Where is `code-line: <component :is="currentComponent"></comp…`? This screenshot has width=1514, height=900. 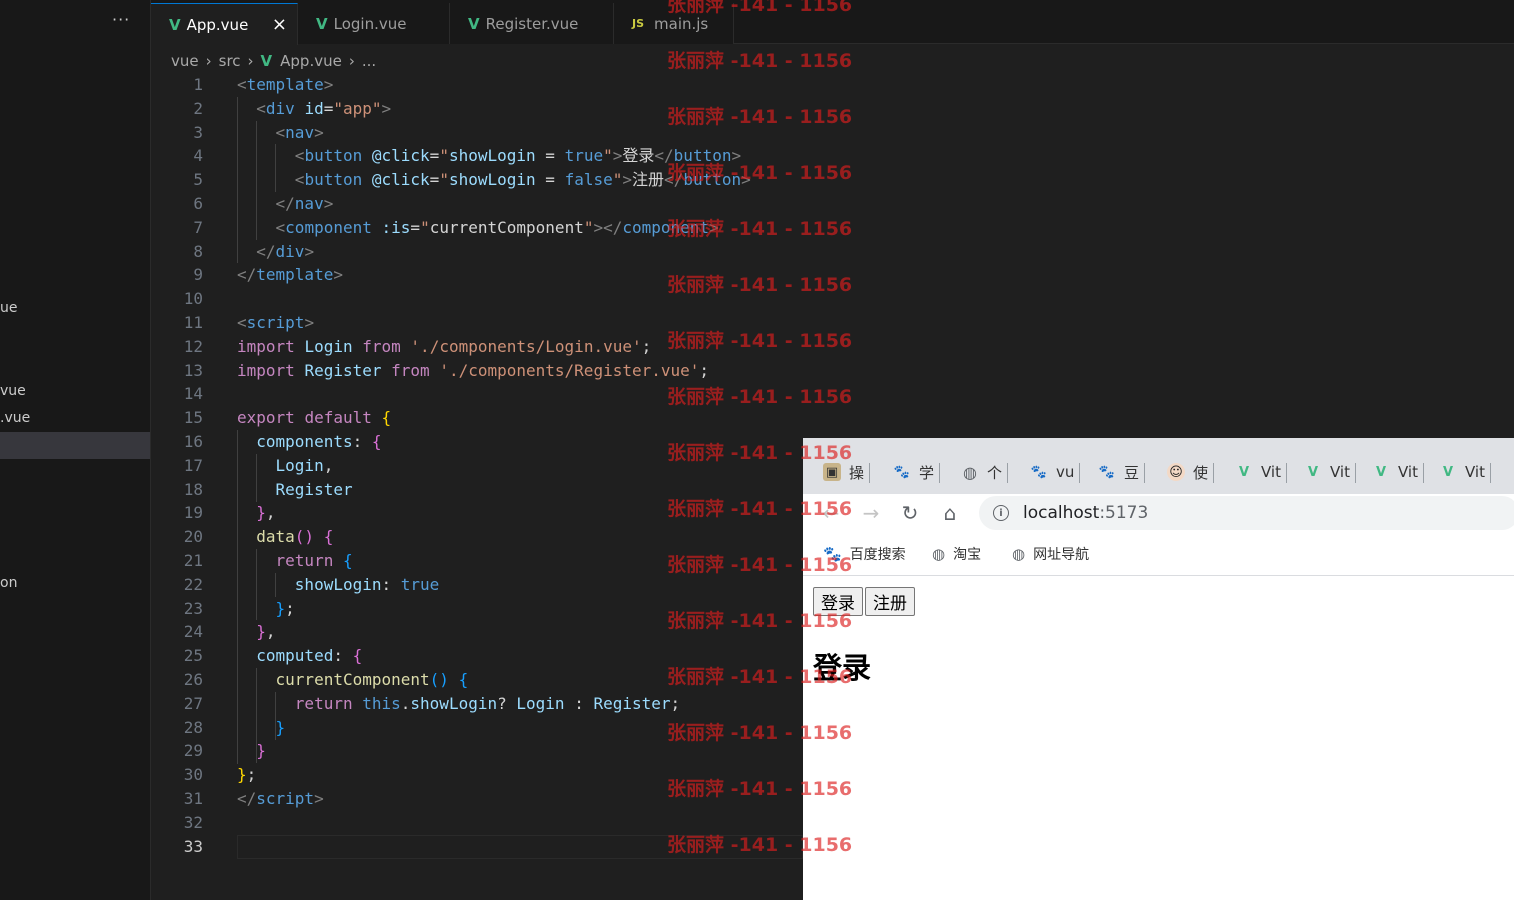
code-line: <component :is="currentComponent"></comp… is located at coordinates (497, 227).